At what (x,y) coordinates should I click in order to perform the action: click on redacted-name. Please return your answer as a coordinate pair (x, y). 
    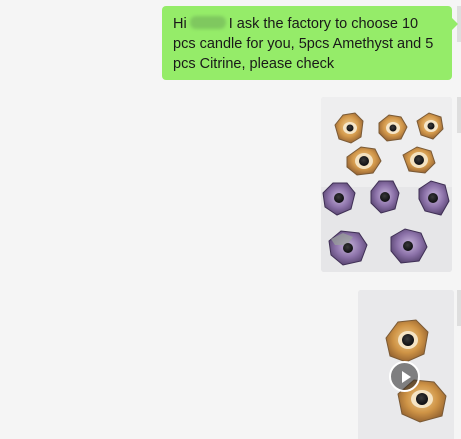
    Looking at the image, I should click on (207, 22).